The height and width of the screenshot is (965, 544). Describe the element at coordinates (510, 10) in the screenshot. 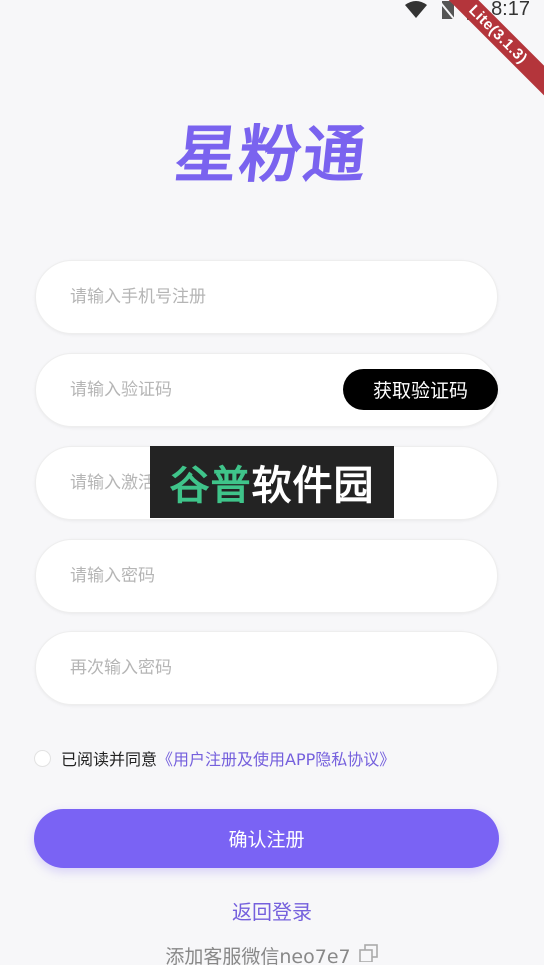

I see `status-time: 8:17` at that location.